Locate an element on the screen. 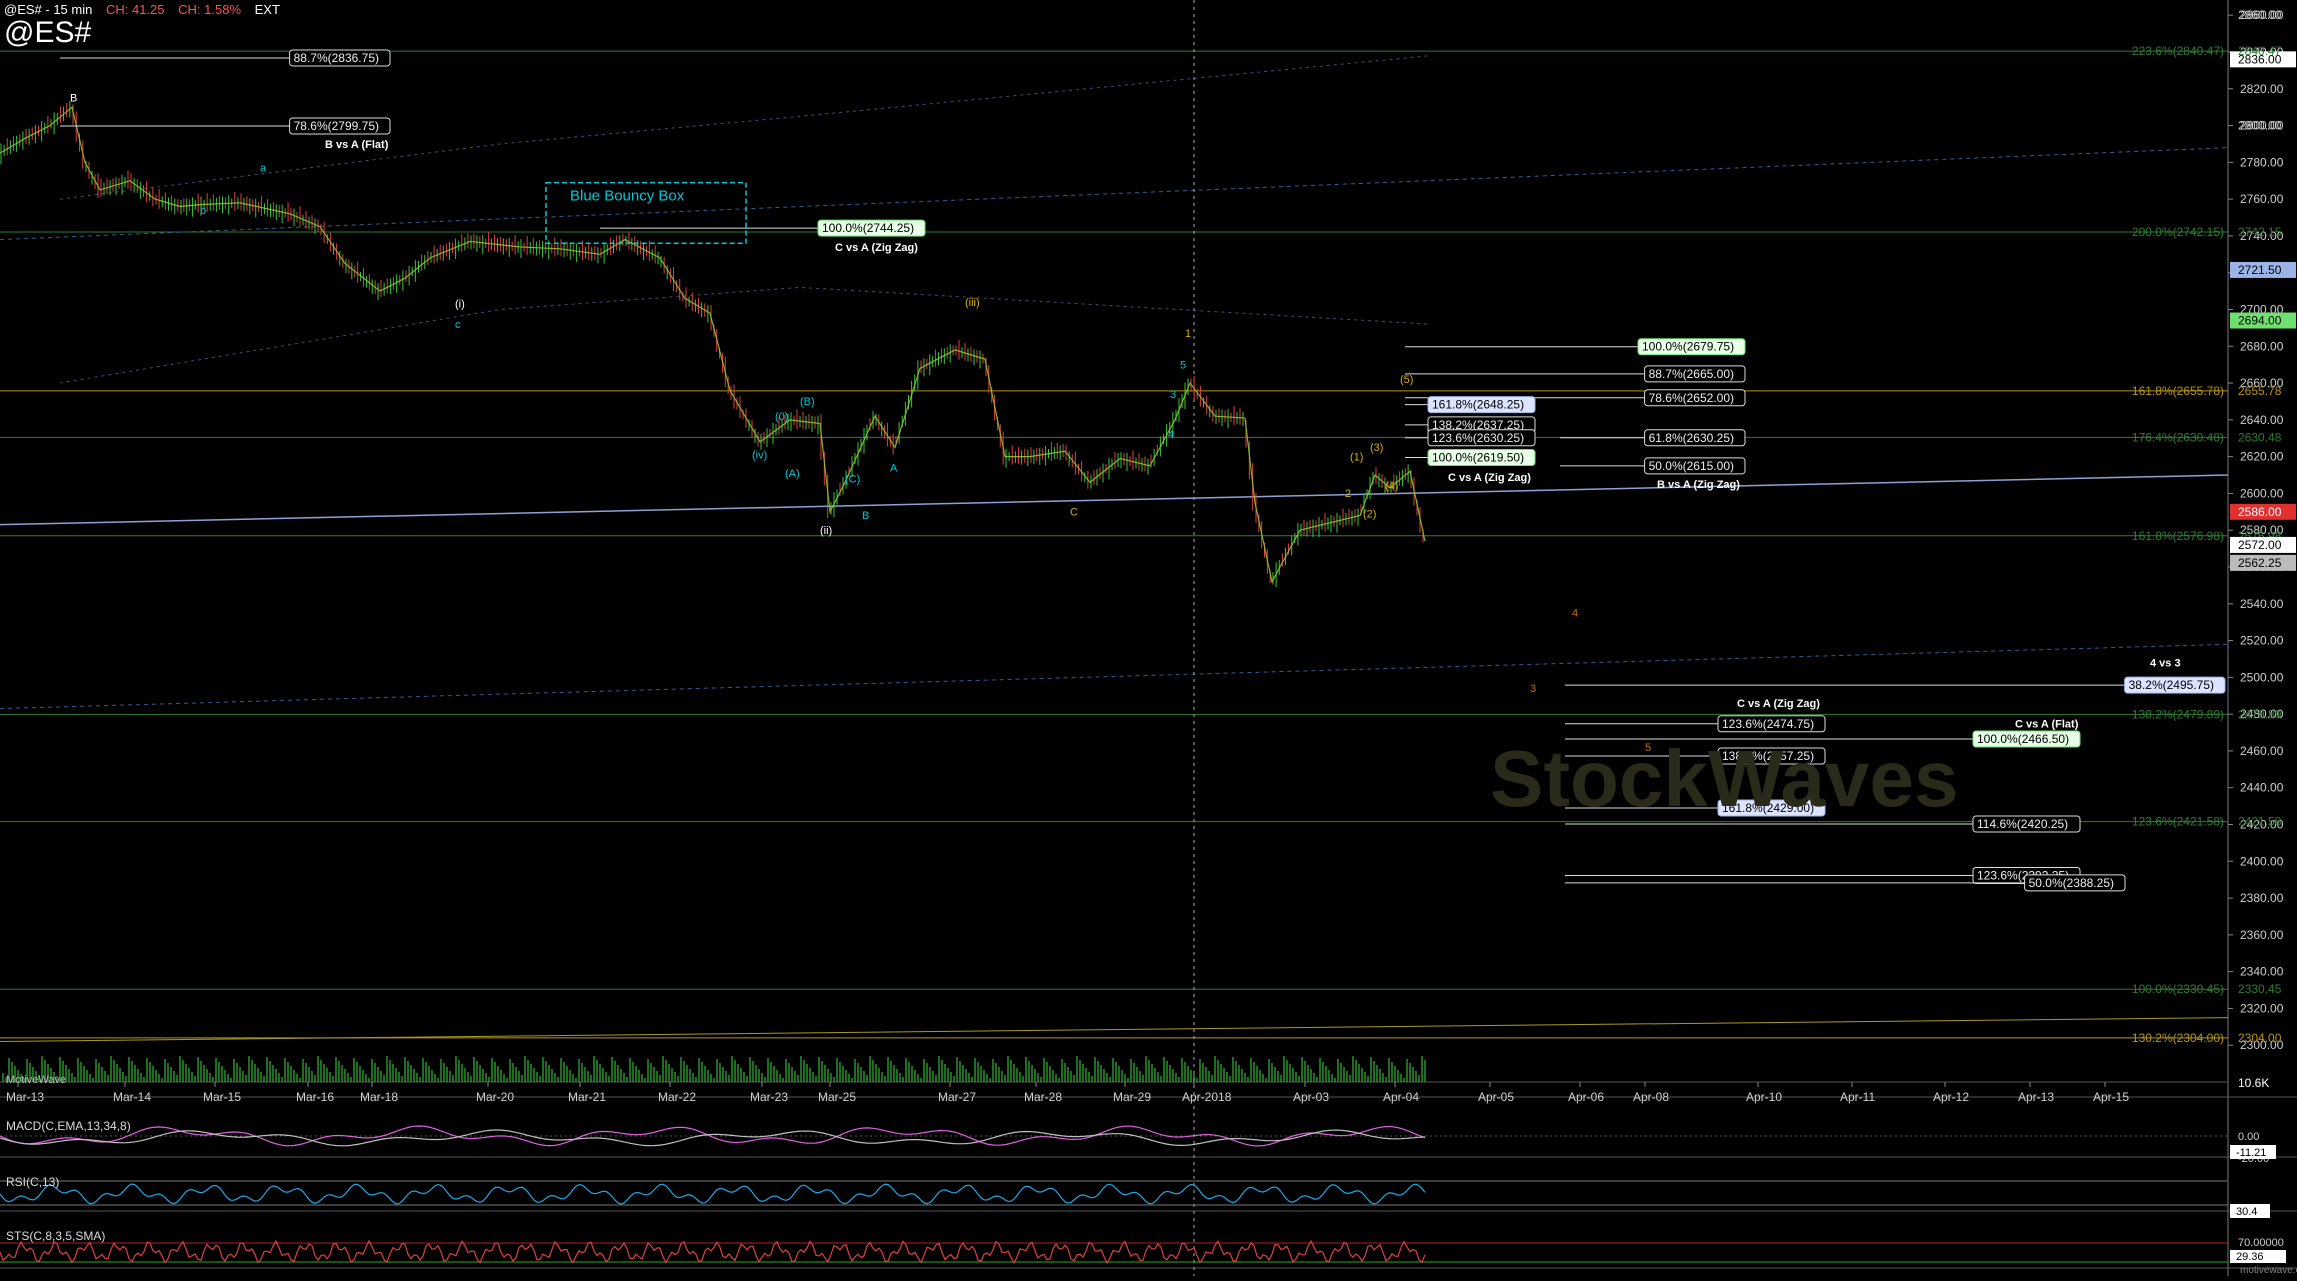  fib-box-label: 78.6%(2799.75) is located at coordinates (336, 126).